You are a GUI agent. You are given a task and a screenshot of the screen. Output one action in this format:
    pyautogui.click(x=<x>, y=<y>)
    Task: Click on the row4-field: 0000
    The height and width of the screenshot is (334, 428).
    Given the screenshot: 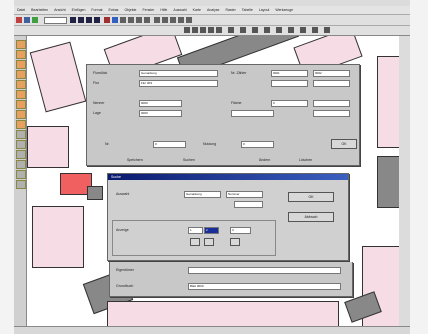 What is the action you would take?
    pyautogui.click(x=160, y=113)
    